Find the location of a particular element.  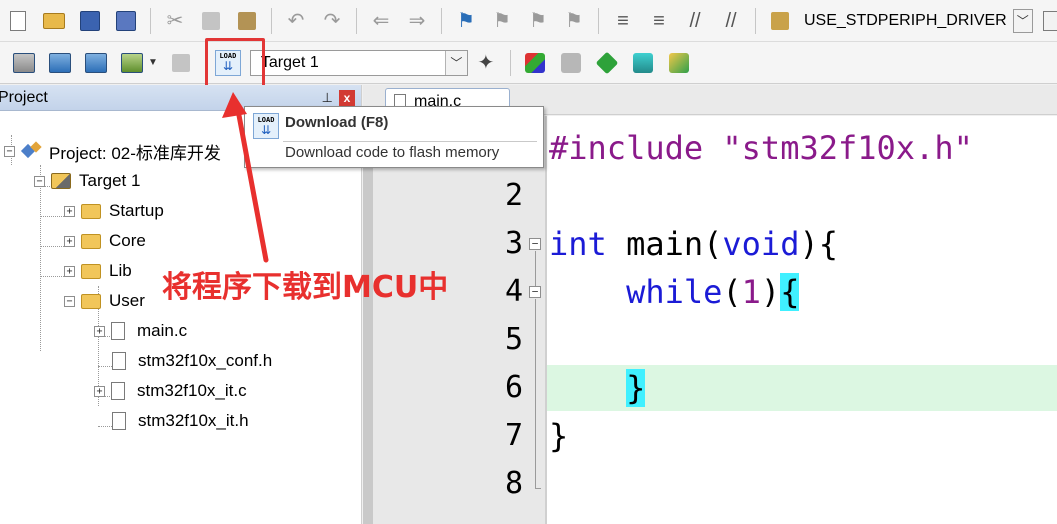

nav-back-icon: ⇐ is located at coordinates (381, 21).